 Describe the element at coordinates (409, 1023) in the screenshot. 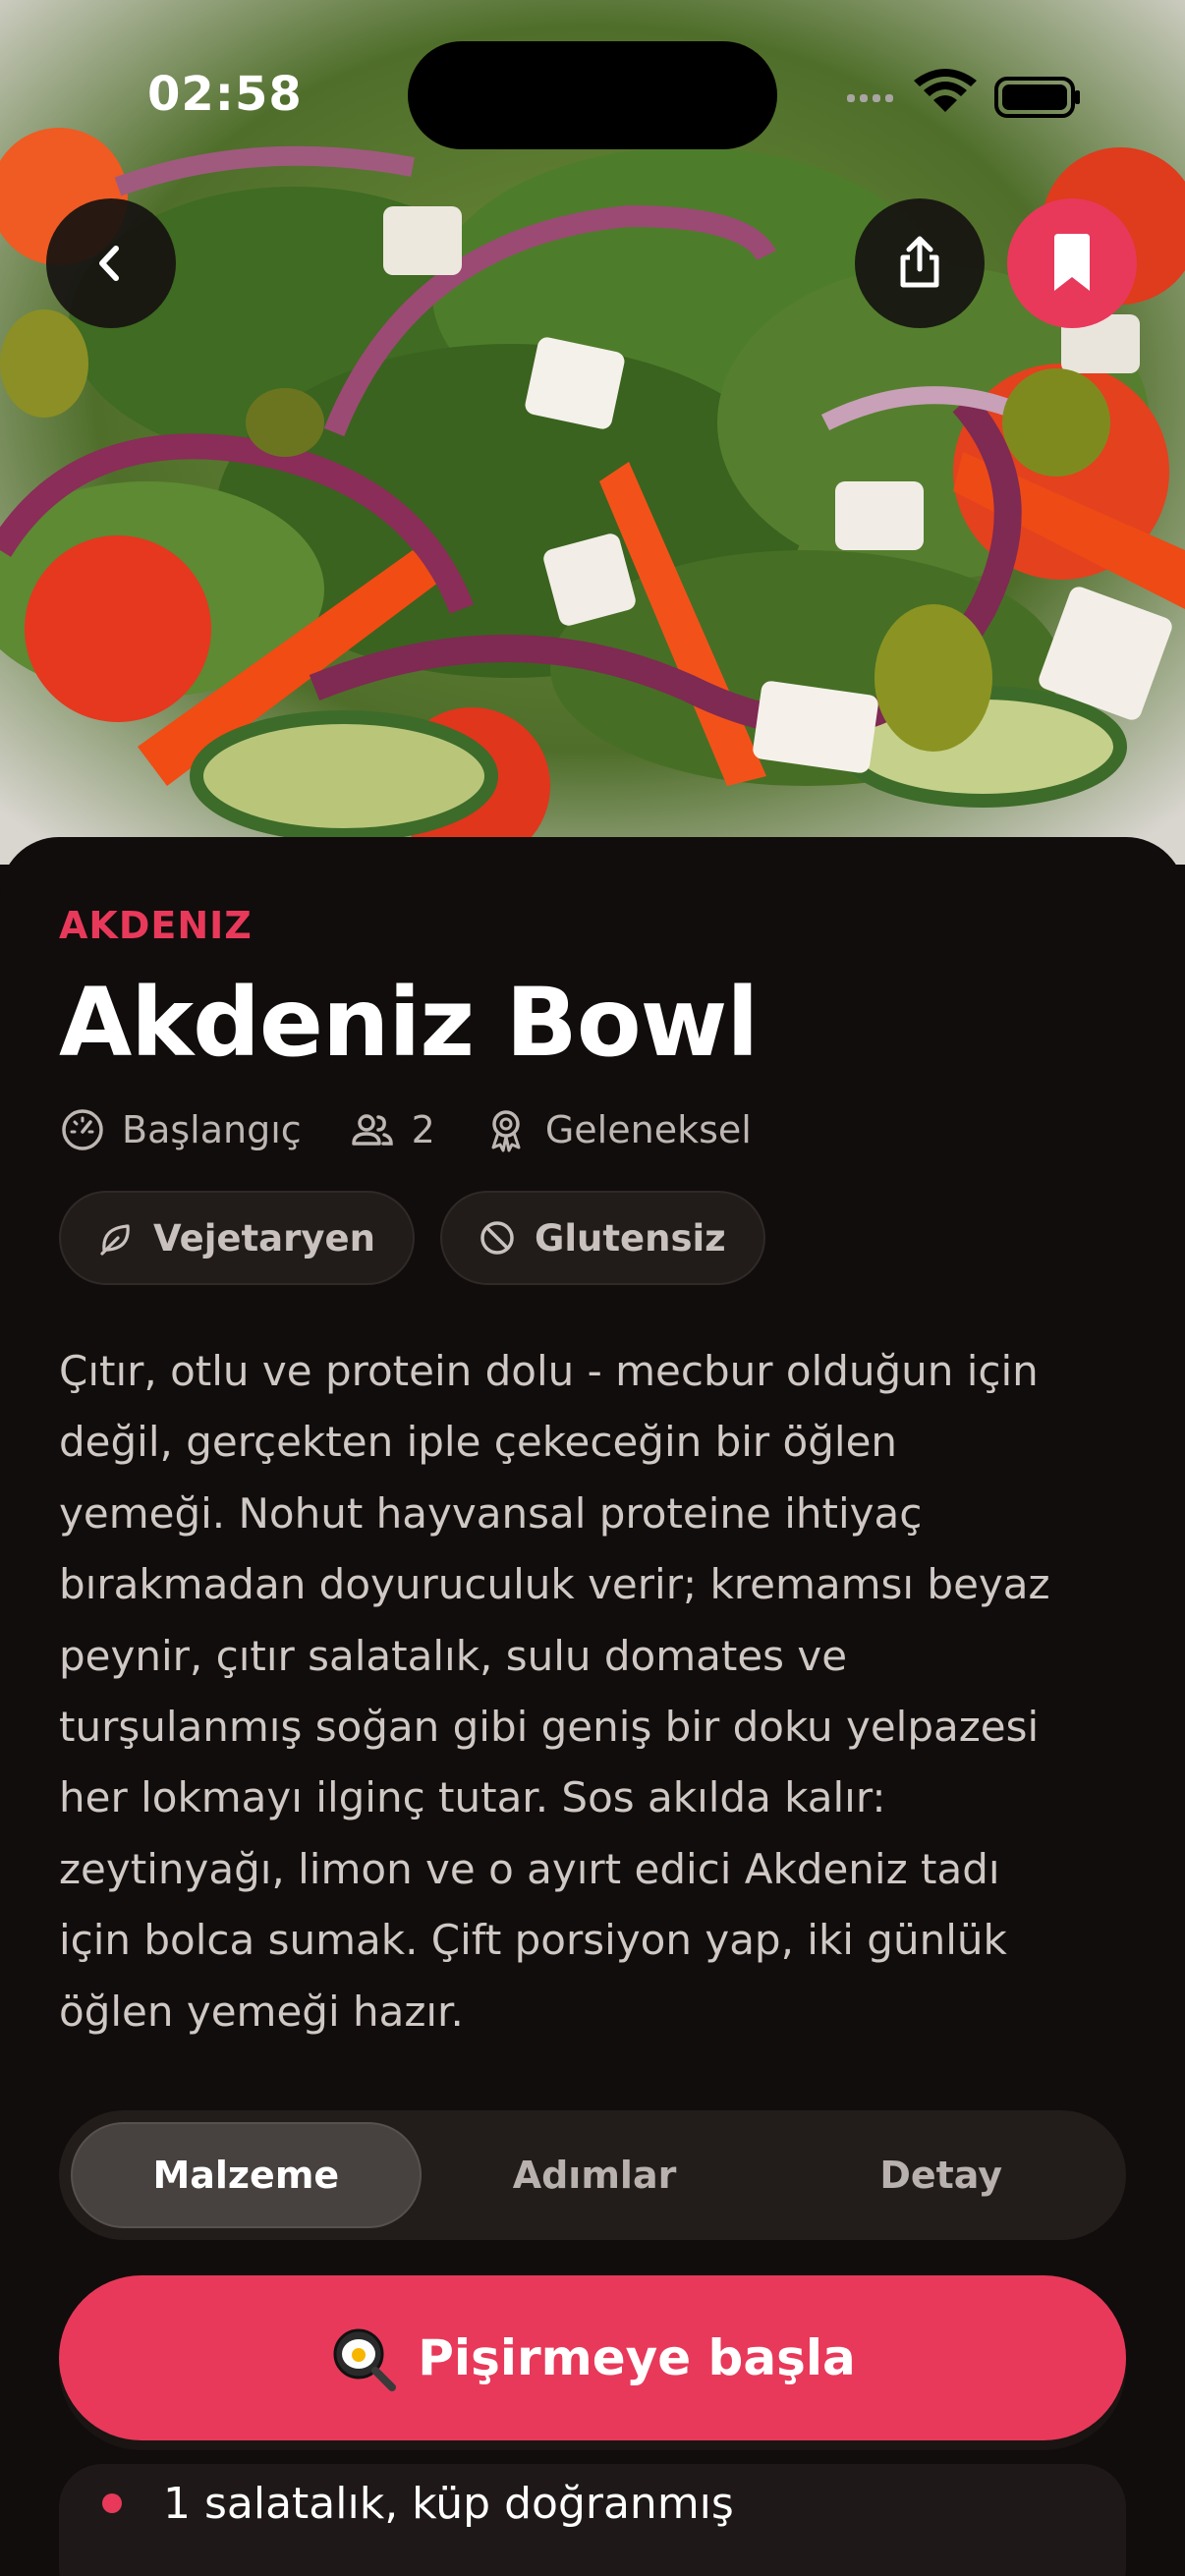

I see `recipe-title: Akdeniz Bowl` at that location.